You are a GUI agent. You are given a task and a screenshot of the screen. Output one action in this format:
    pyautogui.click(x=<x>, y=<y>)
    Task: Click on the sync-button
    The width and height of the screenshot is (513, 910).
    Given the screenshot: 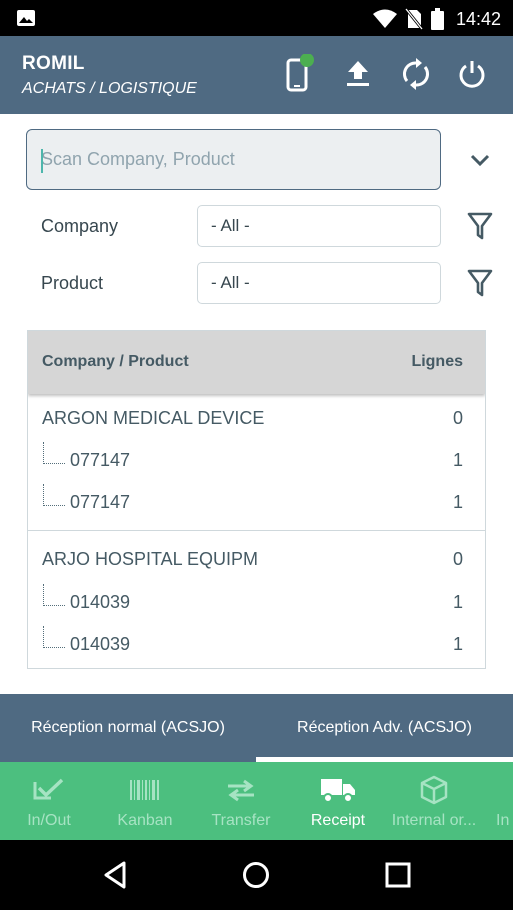 What is the action you would take?
    pyautogui.click(x=416, y=74)
    